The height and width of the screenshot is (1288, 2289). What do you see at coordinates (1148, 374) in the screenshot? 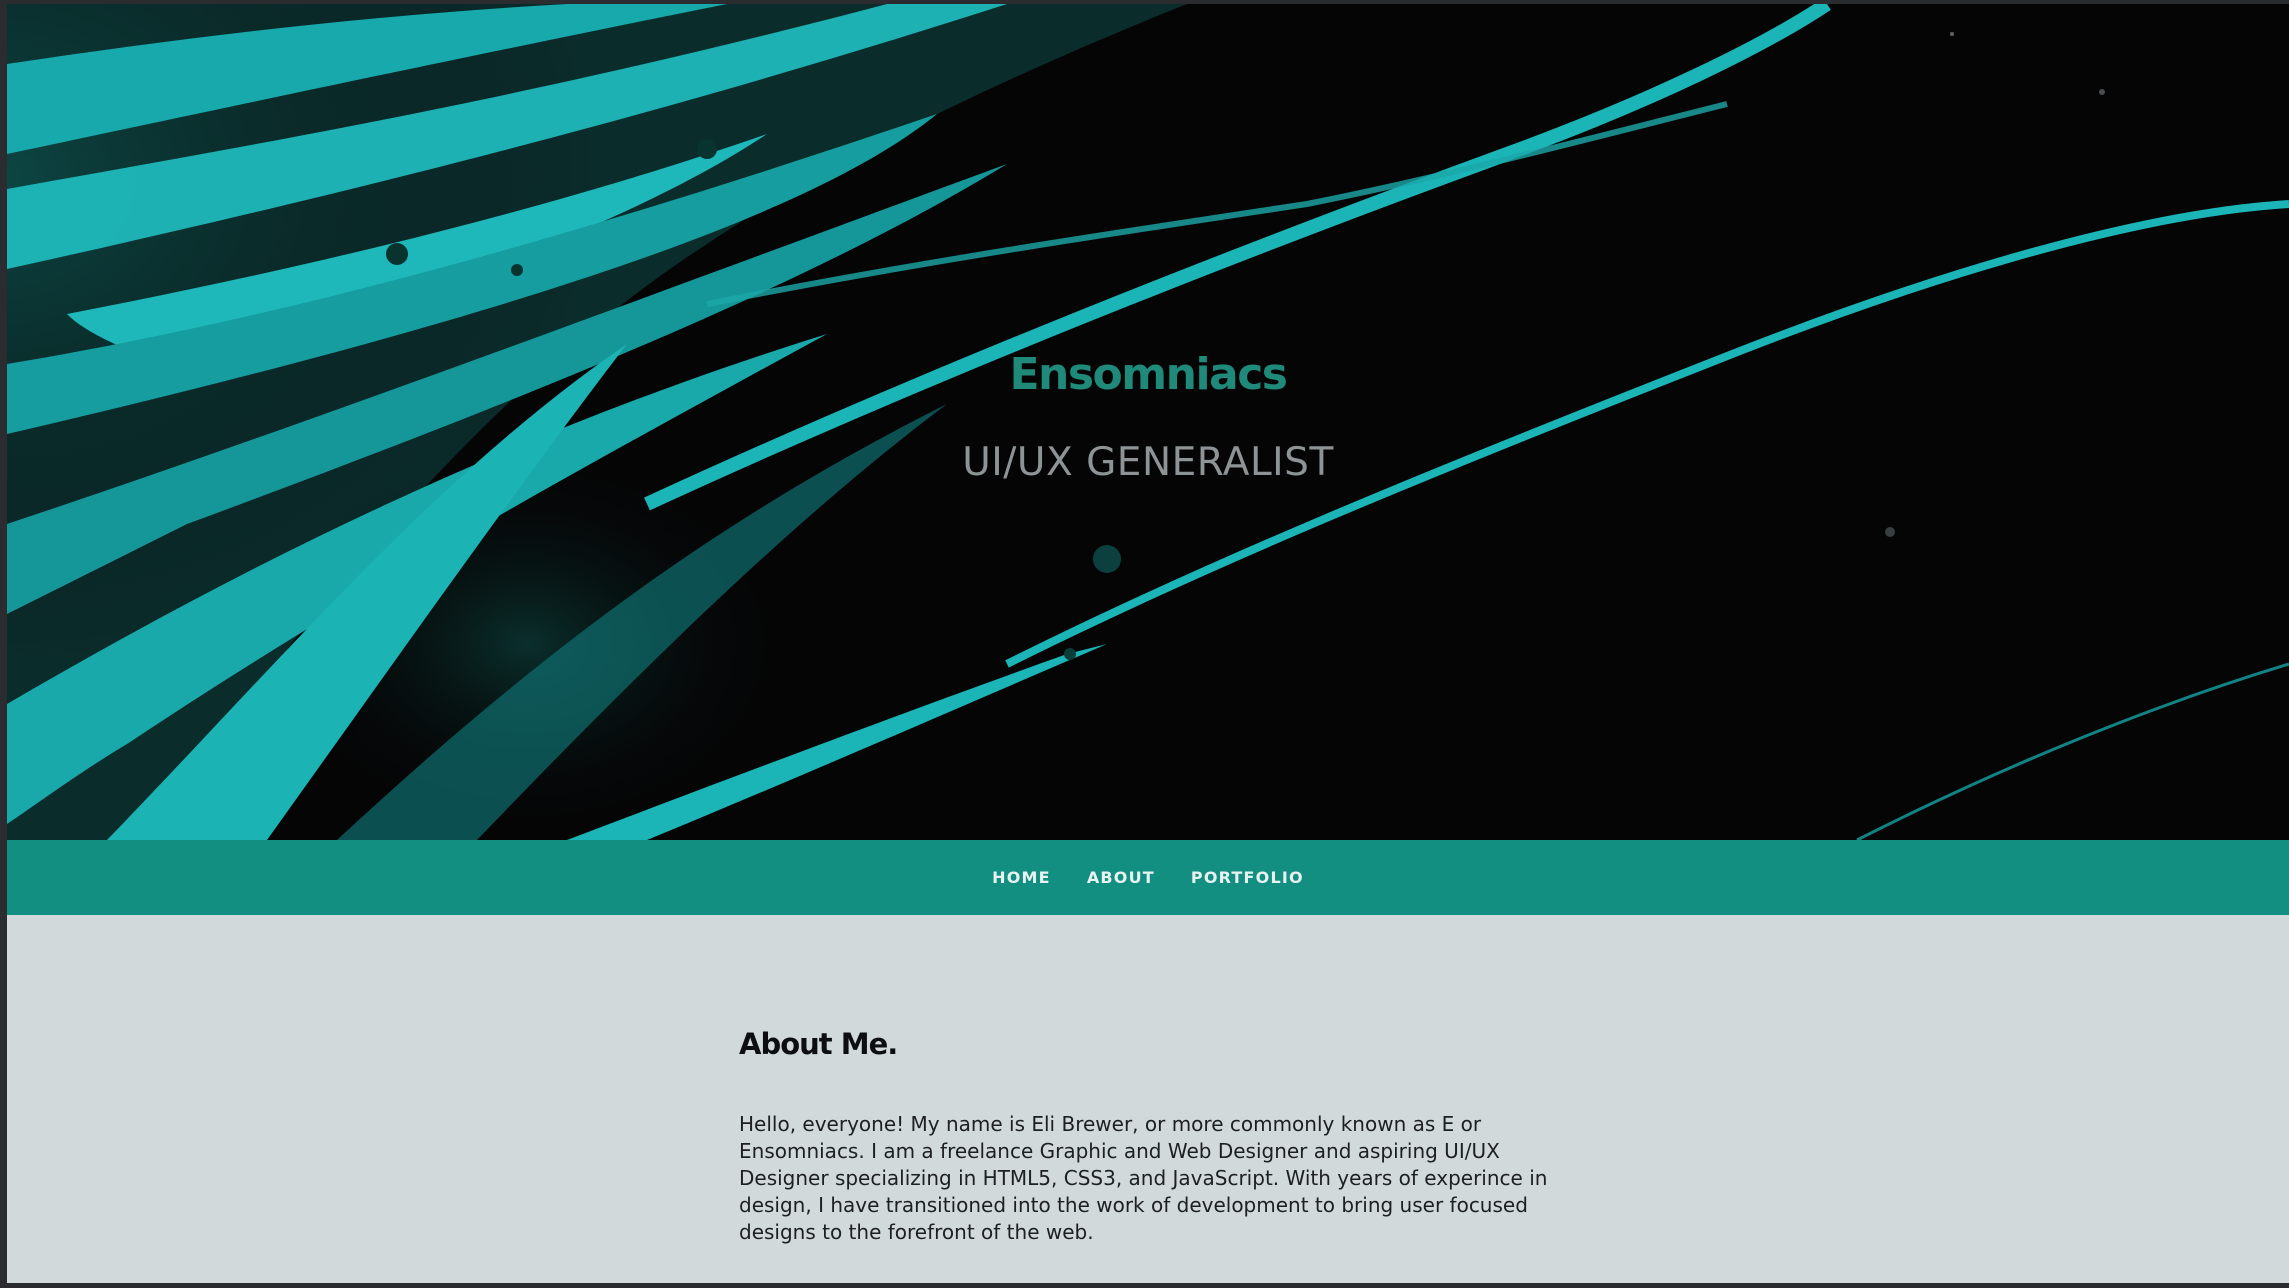
I see `site-title: Ensomniacs` at bounding box center [1148, 374].